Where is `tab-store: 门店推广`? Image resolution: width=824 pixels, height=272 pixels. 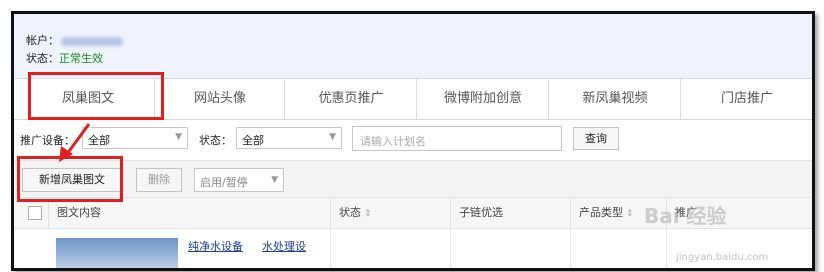 tab-store: 门店推广 is located at coordinates (746, 99).